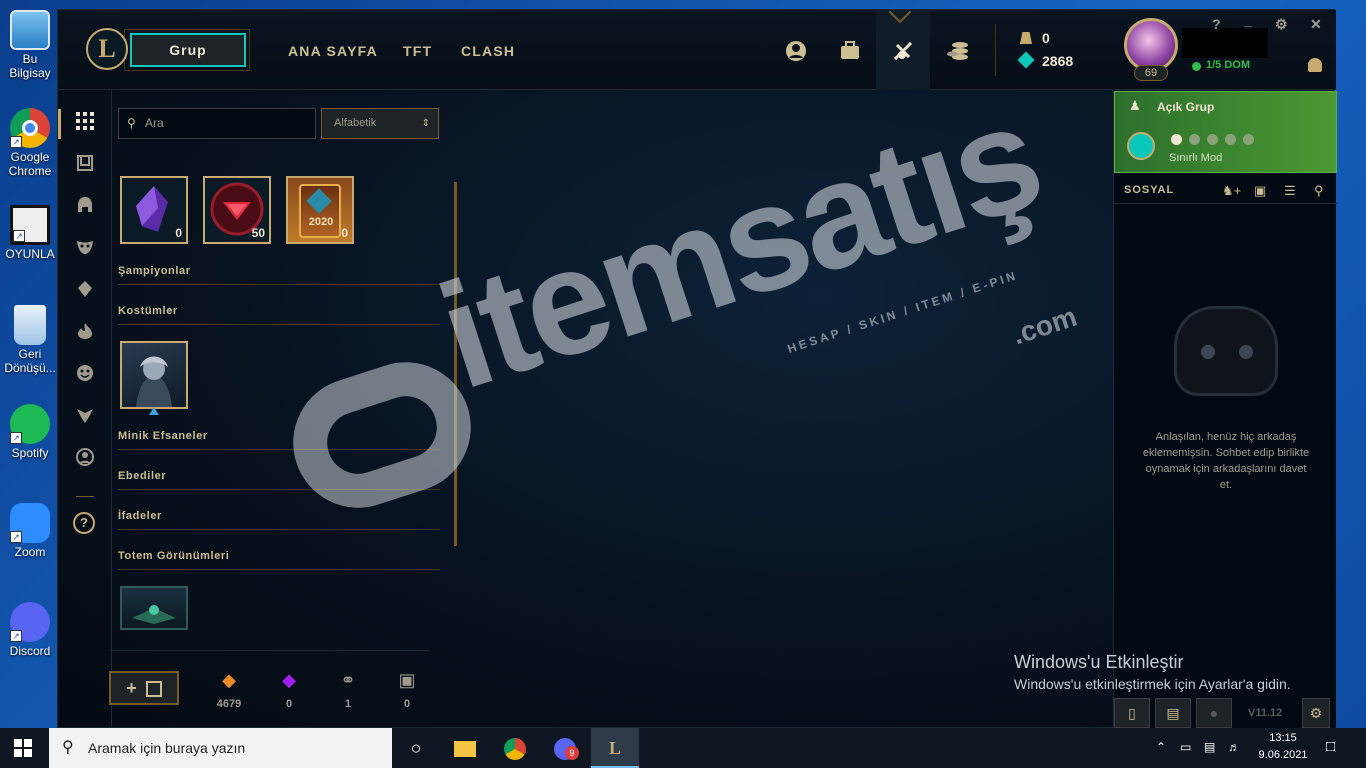  What do you see at coordinates (30, 432) in the screenshot?
I see `desktop-icon-spotify: ↗ Spotify` at bounding box center [30, 432].